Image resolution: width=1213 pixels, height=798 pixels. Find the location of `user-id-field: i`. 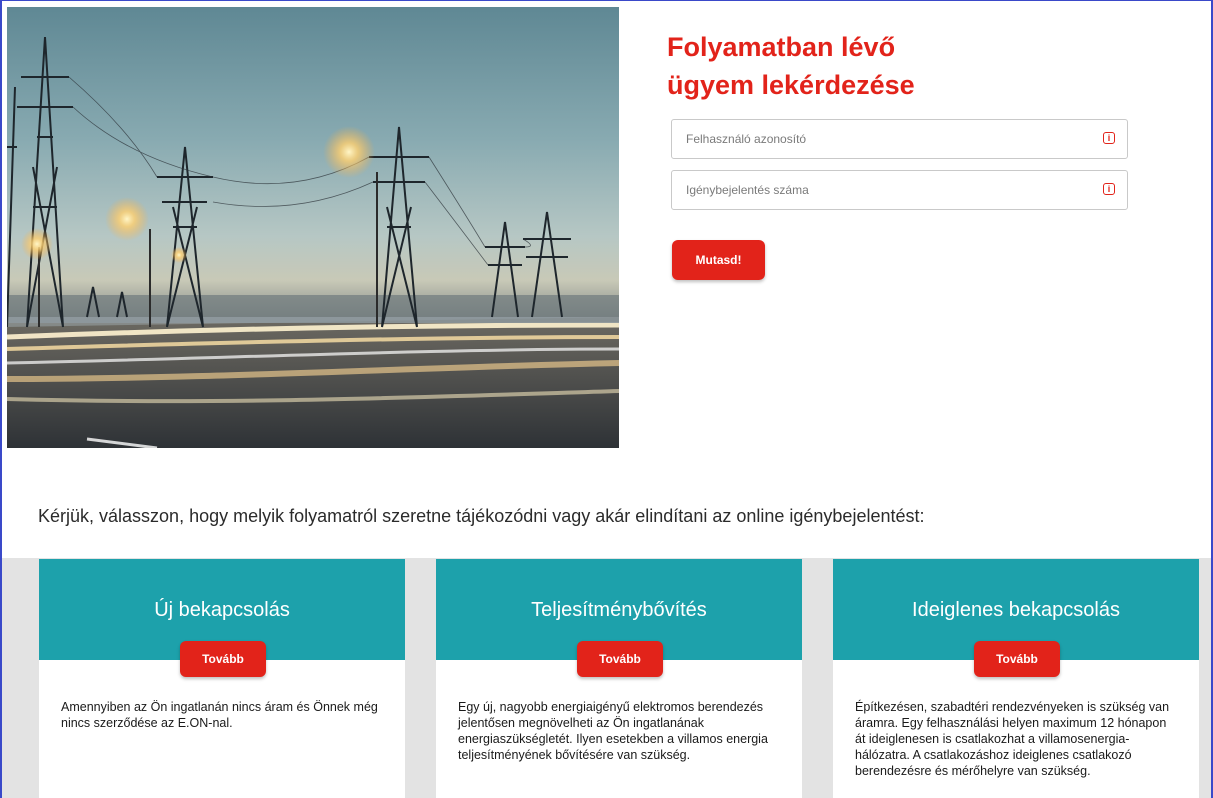

user-id-field: i is located at coordinates (899, 139).